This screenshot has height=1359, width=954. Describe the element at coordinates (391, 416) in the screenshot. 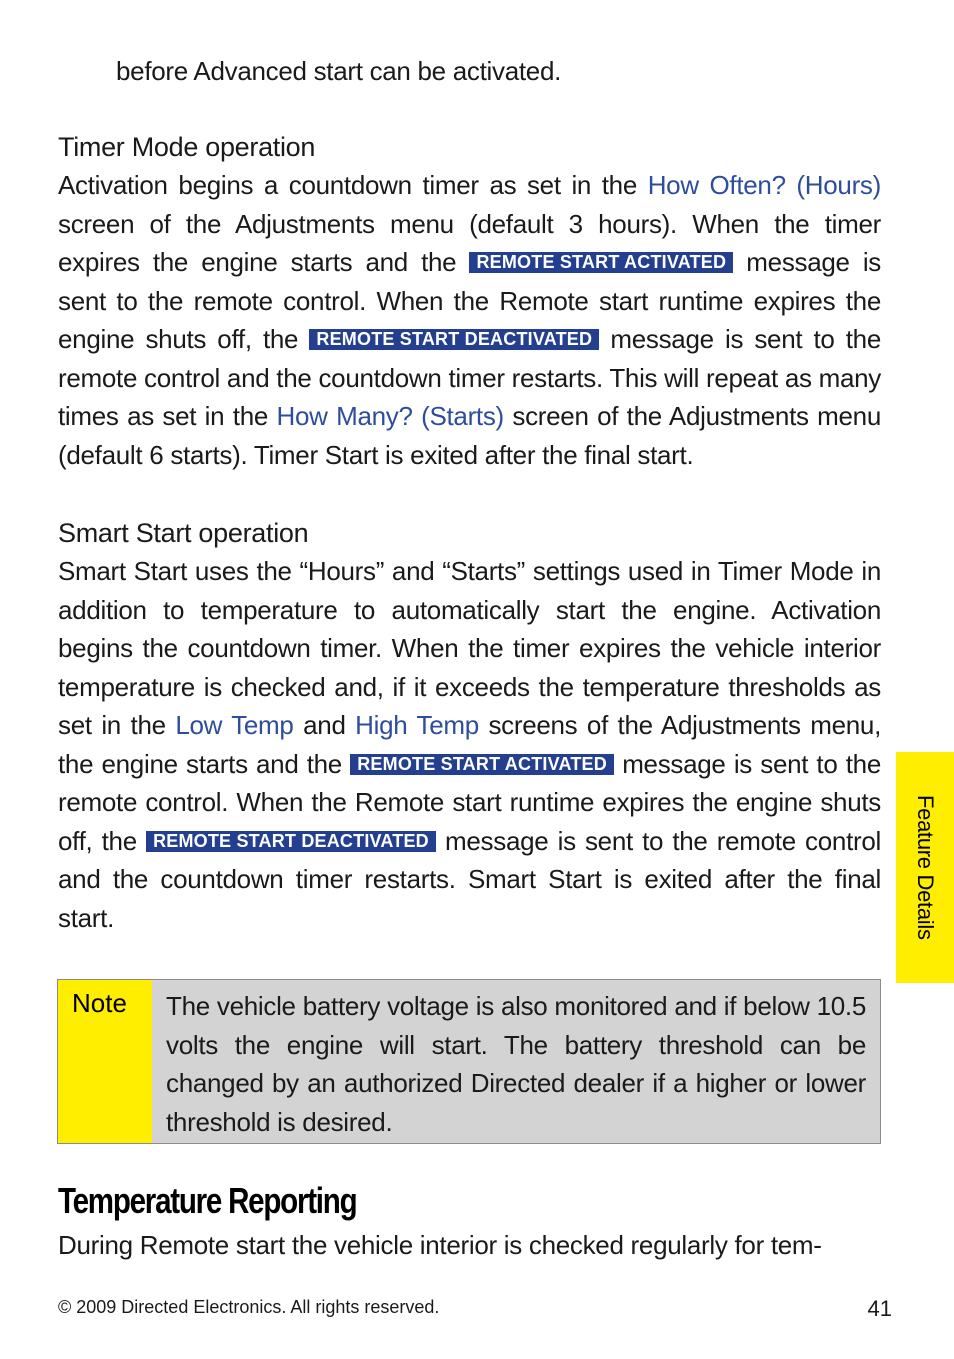

I see `link-how-many: How Many? (Starts)` at that location.